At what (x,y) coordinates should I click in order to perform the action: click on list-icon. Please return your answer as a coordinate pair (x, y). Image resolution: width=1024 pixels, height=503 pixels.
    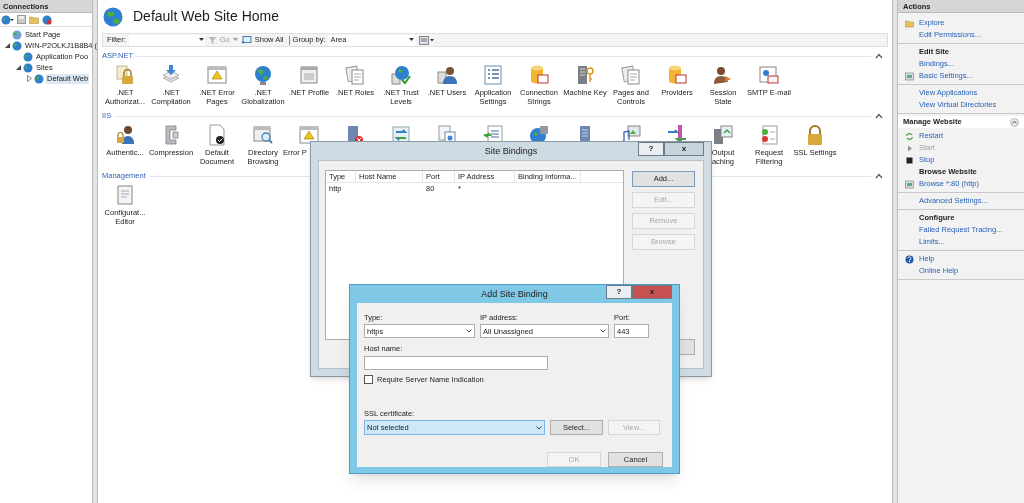
    Looking at the image, I should click on (493, 75).